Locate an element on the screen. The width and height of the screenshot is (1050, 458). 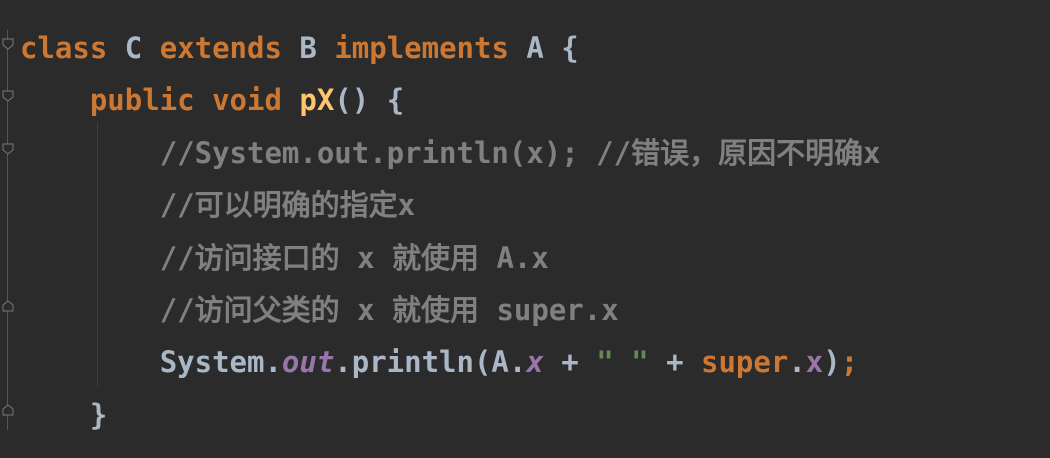
code-token: ) is located at coordinates (832, 362).